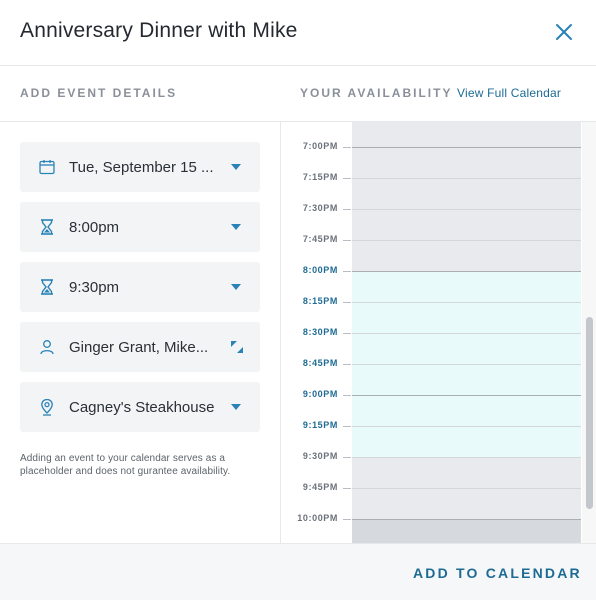 This screenshot has height=600, width=596. What do you see at coordinates (159, 30) in the screenshot?
I see `event-title: Anniversary Dinner with Mike` at bounding box center [159, 30].